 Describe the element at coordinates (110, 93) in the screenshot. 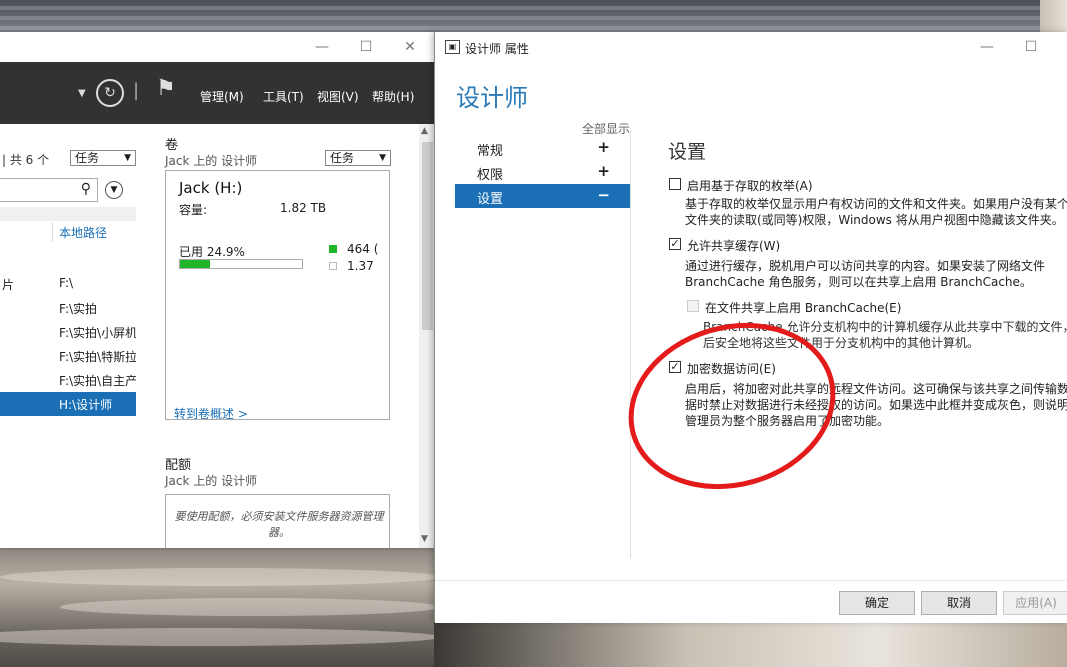

I see `refresh-icon: ↻` at that location.